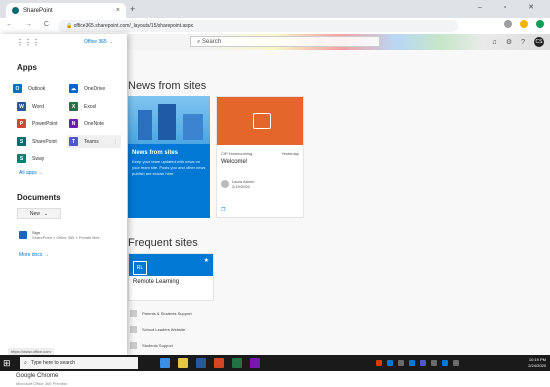 This screenshot has width=550, height=387. I want to click on caption-area, so click(275, 379).